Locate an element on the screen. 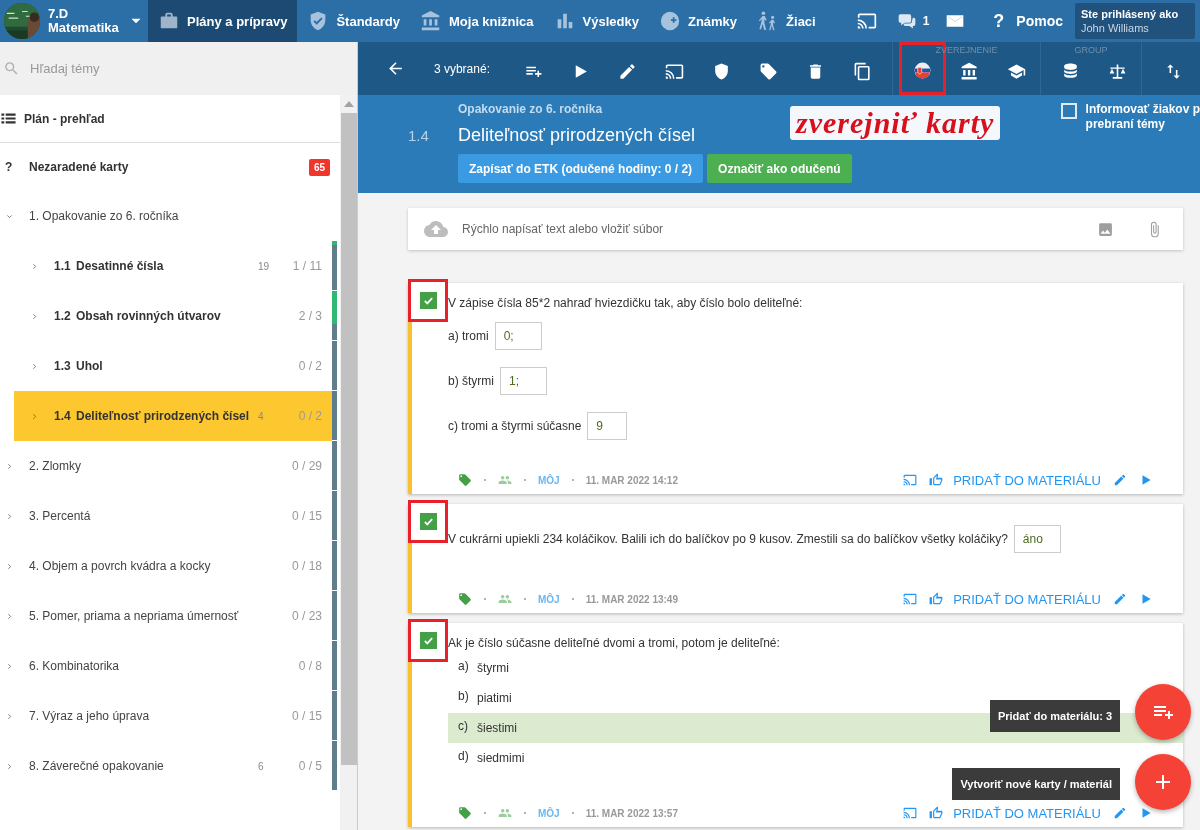 Image resolution: width=1200 pixels, height=830 pixels. card-count: 6 is located at coordinates (261, 766).